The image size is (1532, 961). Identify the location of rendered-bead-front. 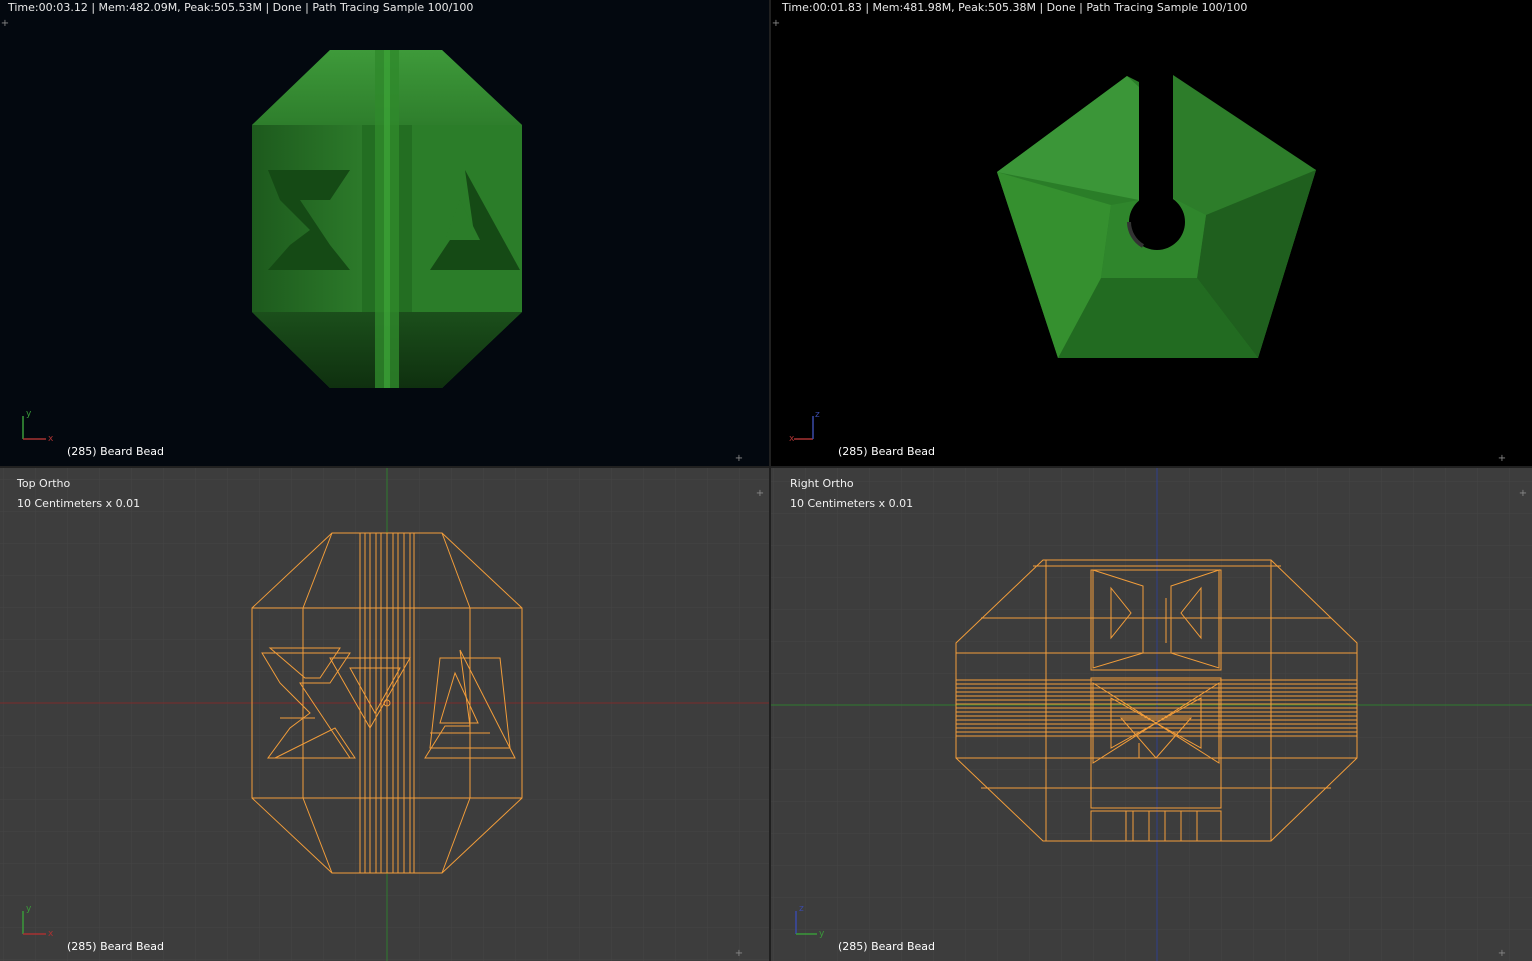
(387, 219).